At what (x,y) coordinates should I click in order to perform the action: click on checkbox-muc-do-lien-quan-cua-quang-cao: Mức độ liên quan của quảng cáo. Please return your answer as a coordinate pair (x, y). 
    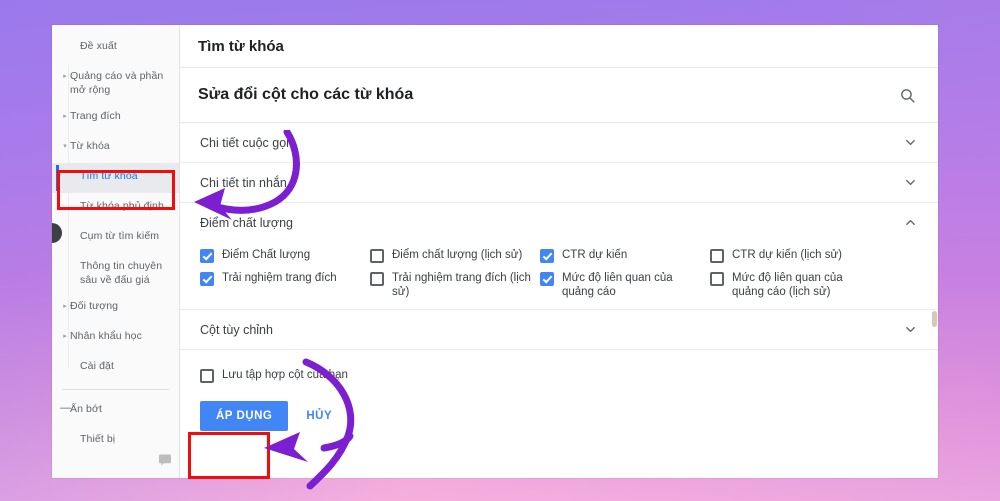
    Looking at the image, I should click on (625, 285).